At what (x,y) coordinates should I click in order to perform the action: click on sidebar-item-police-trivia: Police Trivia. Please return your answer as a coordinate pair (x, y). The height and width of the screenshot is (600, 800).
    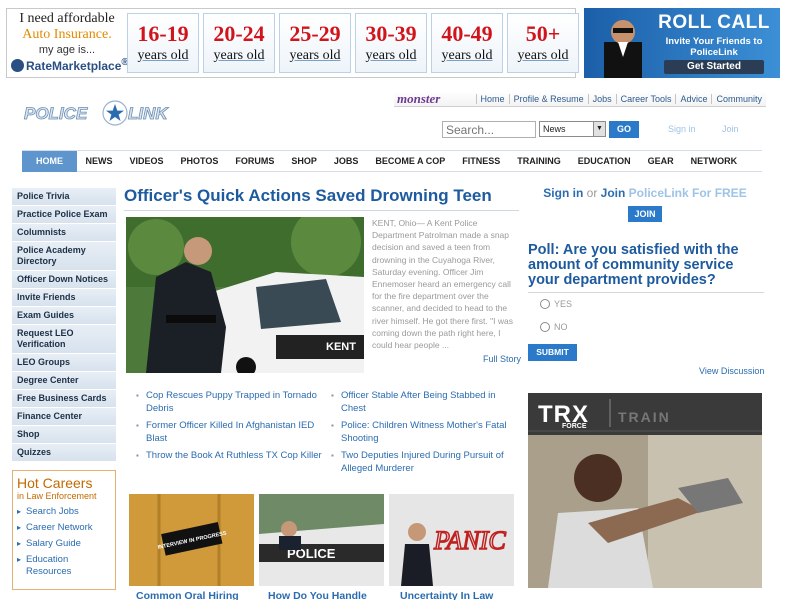
    Looking at the image, I should click on (64, 197).